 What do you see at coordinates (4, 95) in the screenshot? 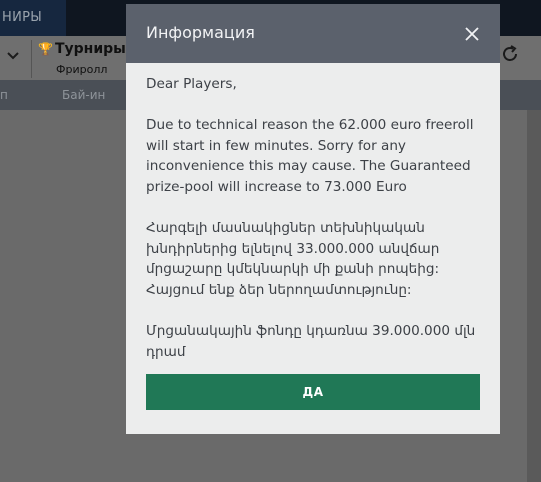
I see `table-header-col-1: п` at bounding box center [4, 95].